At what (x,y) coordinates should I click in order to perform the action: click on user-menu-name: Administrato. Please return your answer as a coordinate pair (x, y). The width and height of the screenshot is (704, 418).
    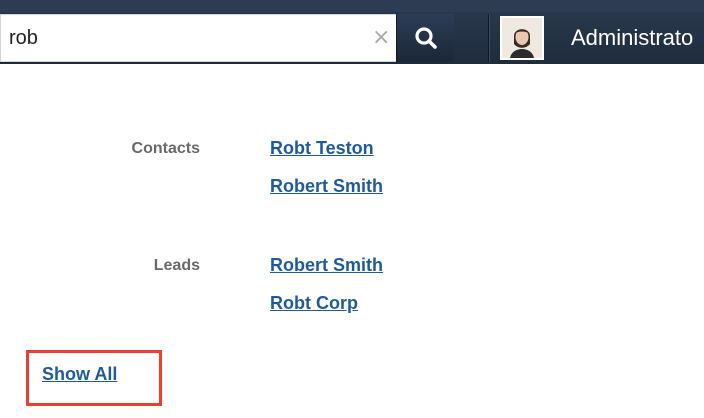
    Looking at the image, I should click on (632, 38).